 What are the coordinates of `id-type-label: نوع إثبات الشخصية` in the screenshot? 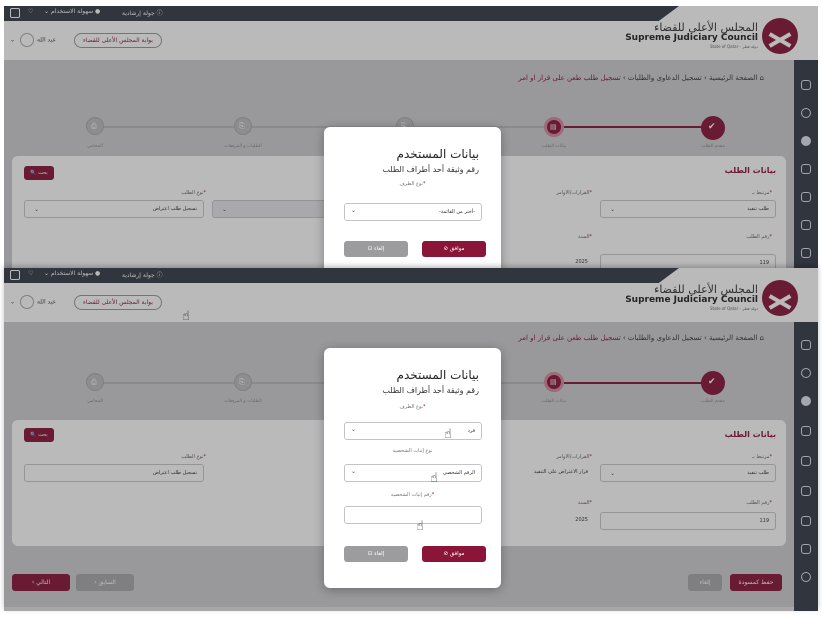 It's located at (412, 451).